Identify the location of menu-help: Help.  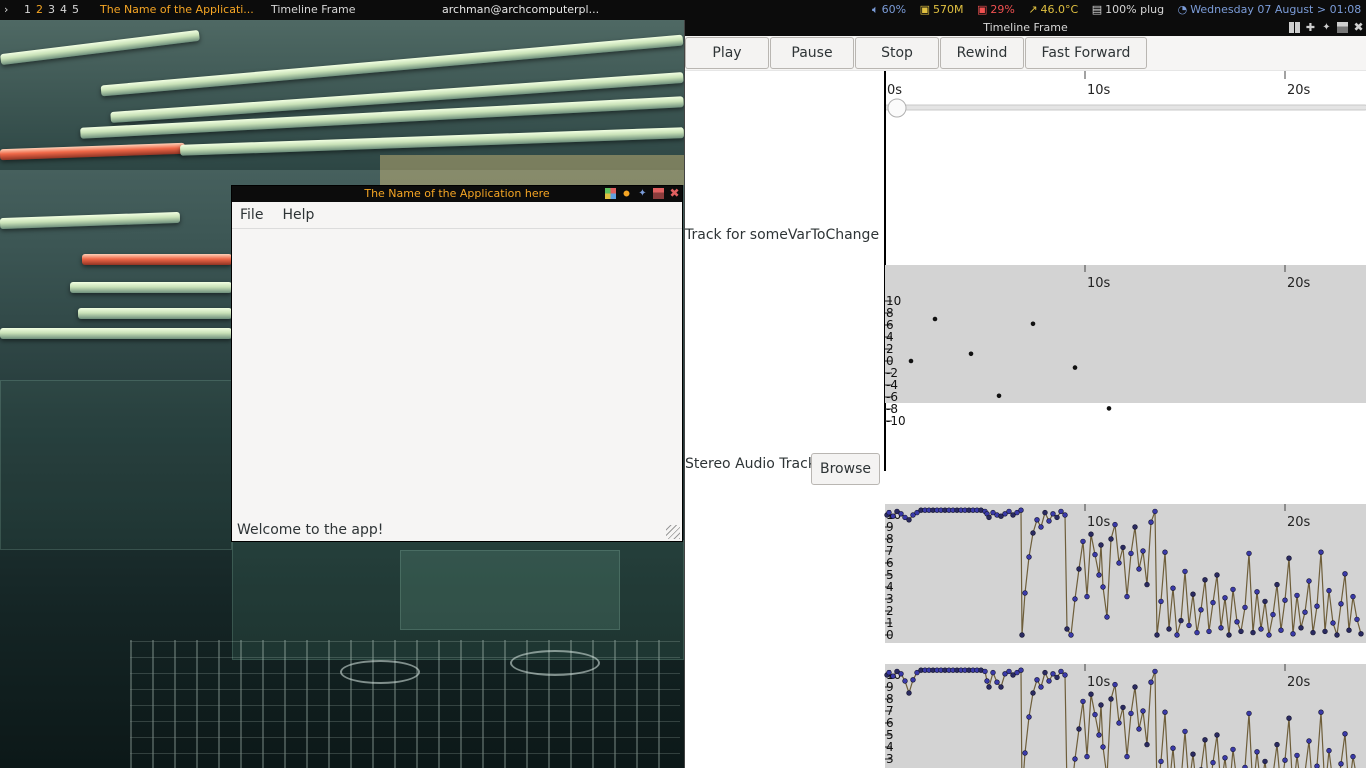
(299, 215).